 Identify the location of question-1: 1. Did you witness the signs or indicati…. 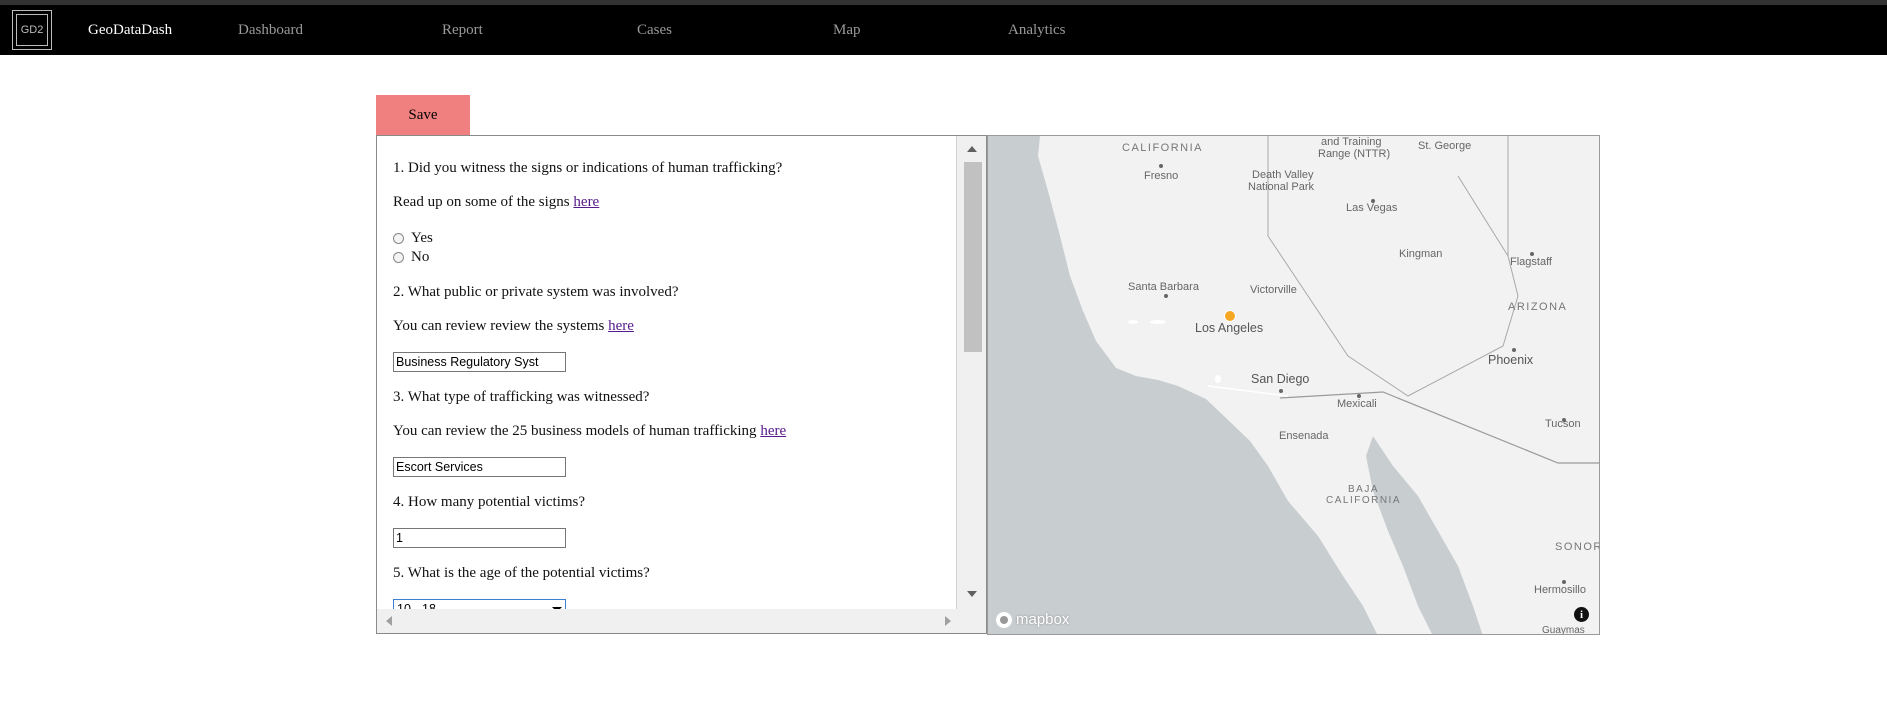
(588, 168).